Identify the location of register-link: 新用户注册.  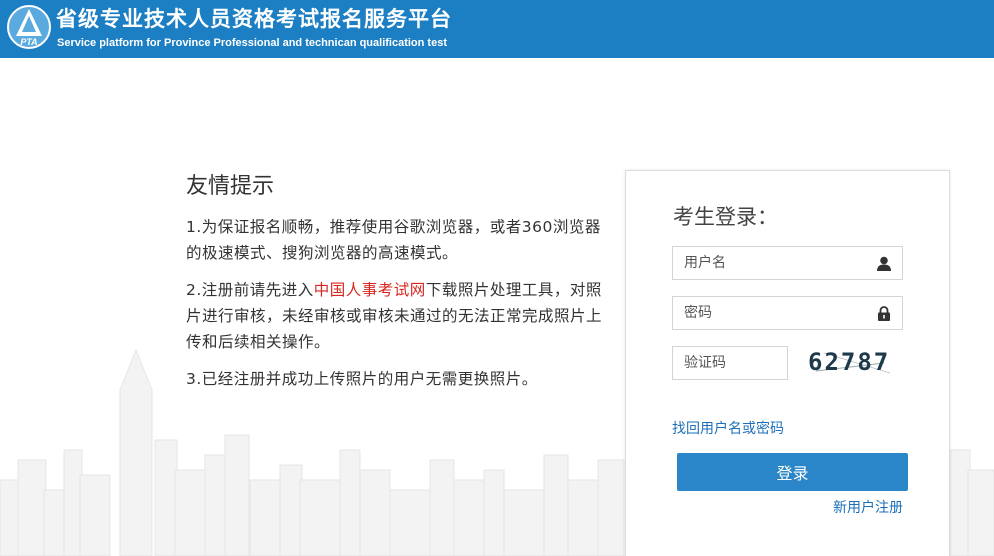
(868, 507).